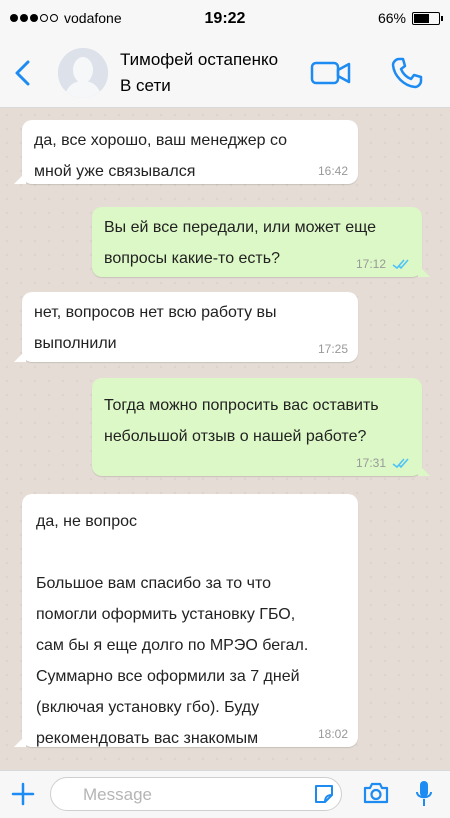 This screenshot has height=818, width=450. Describe the element at coordinates (332, 734) in the screenshot. I see `message-time: 18:02` at that location.